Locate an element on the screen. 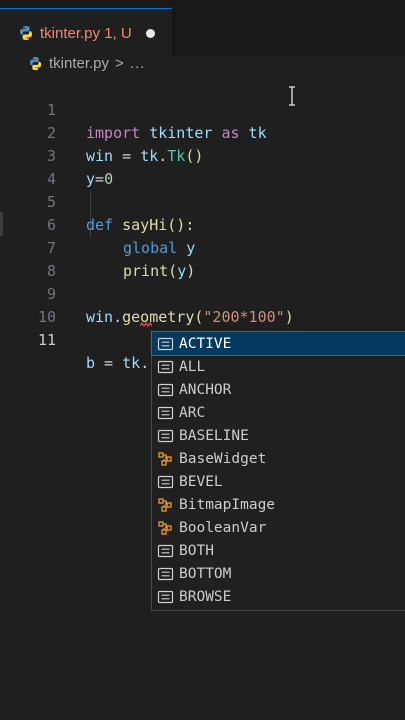 This screenshot has height=720, width=405. tab-bar: tkinter.py 1, U is located at coordinates (202, 28).